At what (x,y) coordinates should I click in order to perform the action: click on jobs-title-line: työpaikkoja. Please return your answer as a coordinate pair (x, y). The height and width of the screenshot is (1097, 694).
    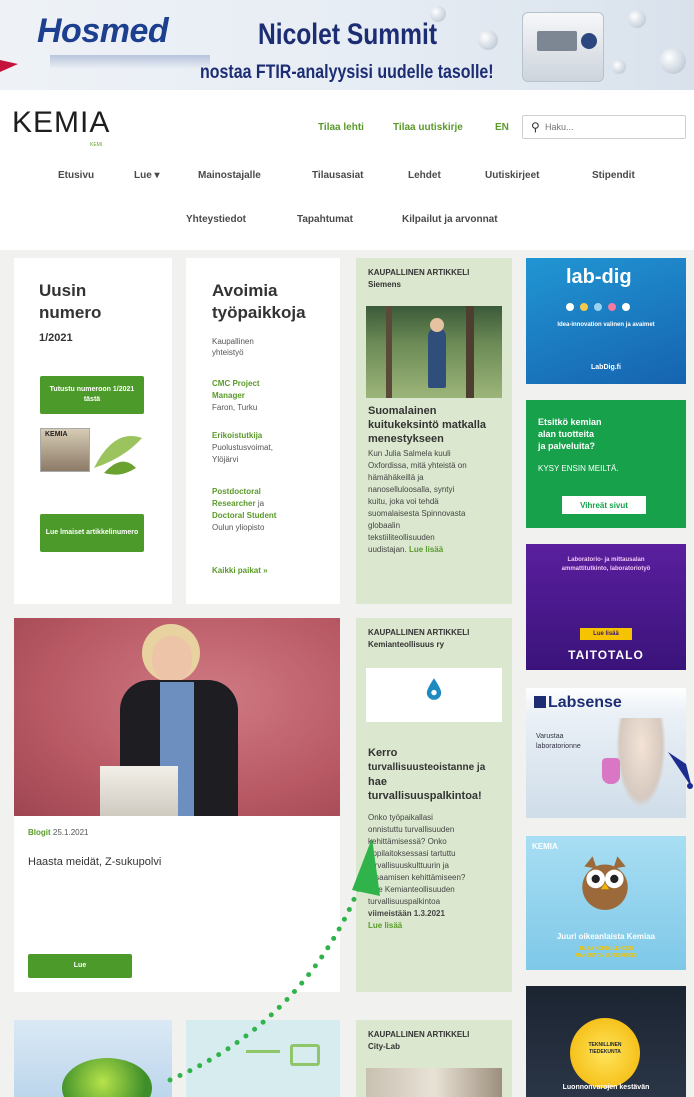
    Looking at the image, I should click on (259, 312).